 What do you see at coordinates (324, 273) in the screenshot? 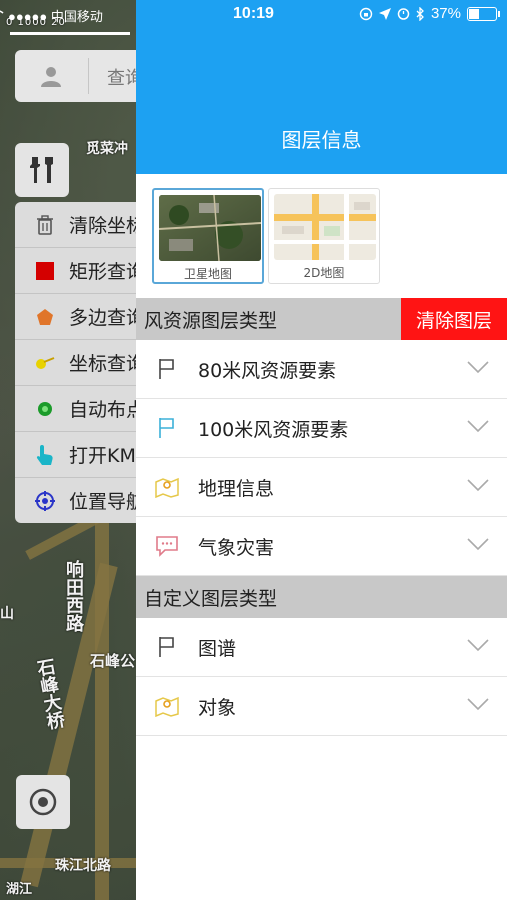
I see `basemap-caption: 2D地图` at bounding box center [324, 273].